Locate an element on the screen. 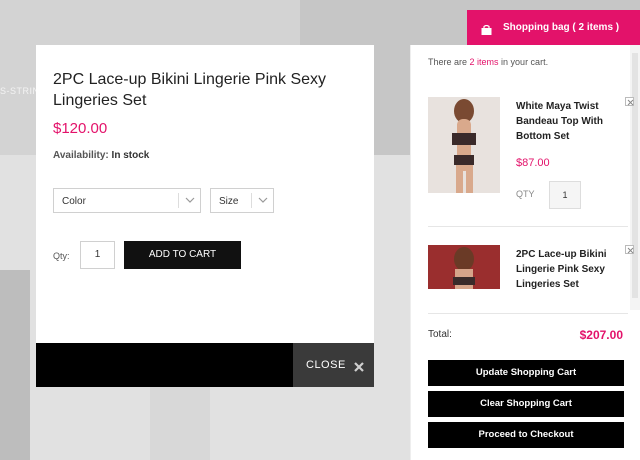  shopping-bag-button: Shopping bag ( 2 items ) is located at coordinates (553, 27).